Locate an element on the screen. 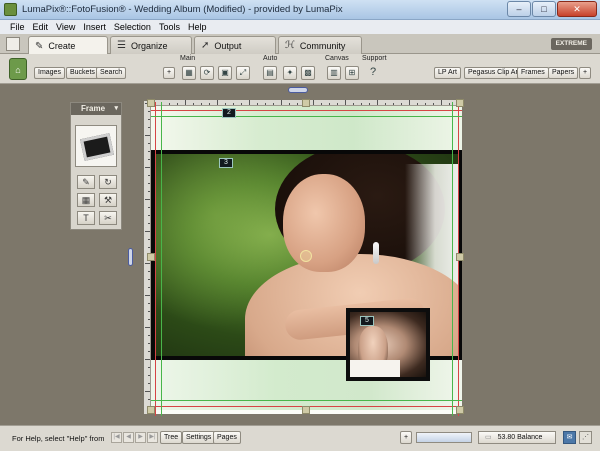 The height and width of the screenshot is (451, 600). papers-button: Papers is located at coordinates (563, 73).